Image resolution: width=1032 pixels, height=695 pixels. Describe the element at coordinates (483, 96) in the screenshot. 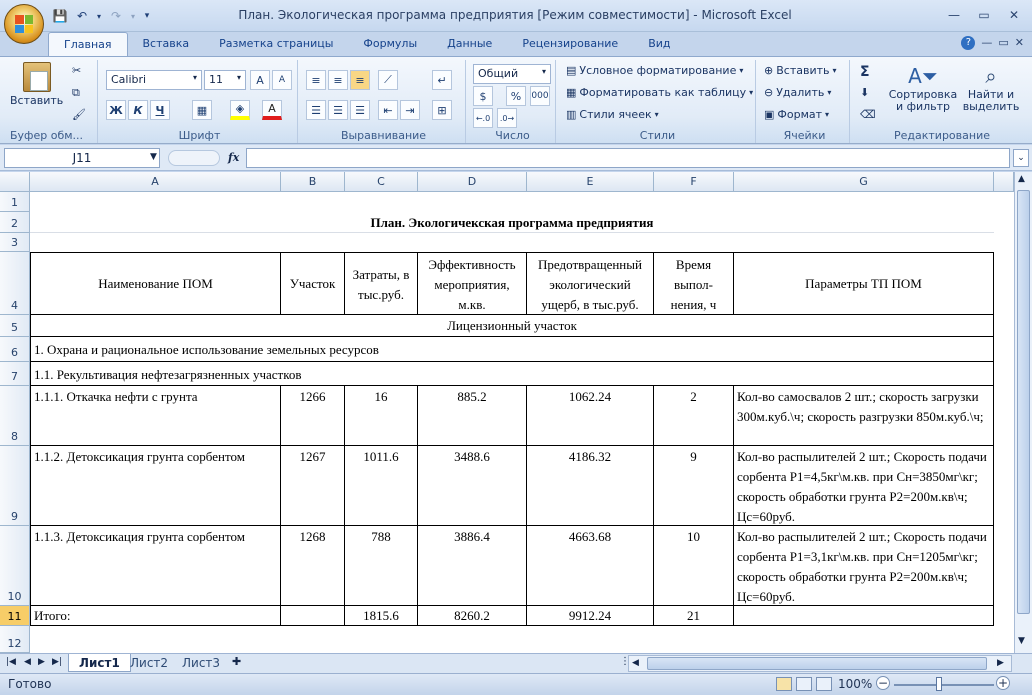

I see `currency-icon: $` at that location.